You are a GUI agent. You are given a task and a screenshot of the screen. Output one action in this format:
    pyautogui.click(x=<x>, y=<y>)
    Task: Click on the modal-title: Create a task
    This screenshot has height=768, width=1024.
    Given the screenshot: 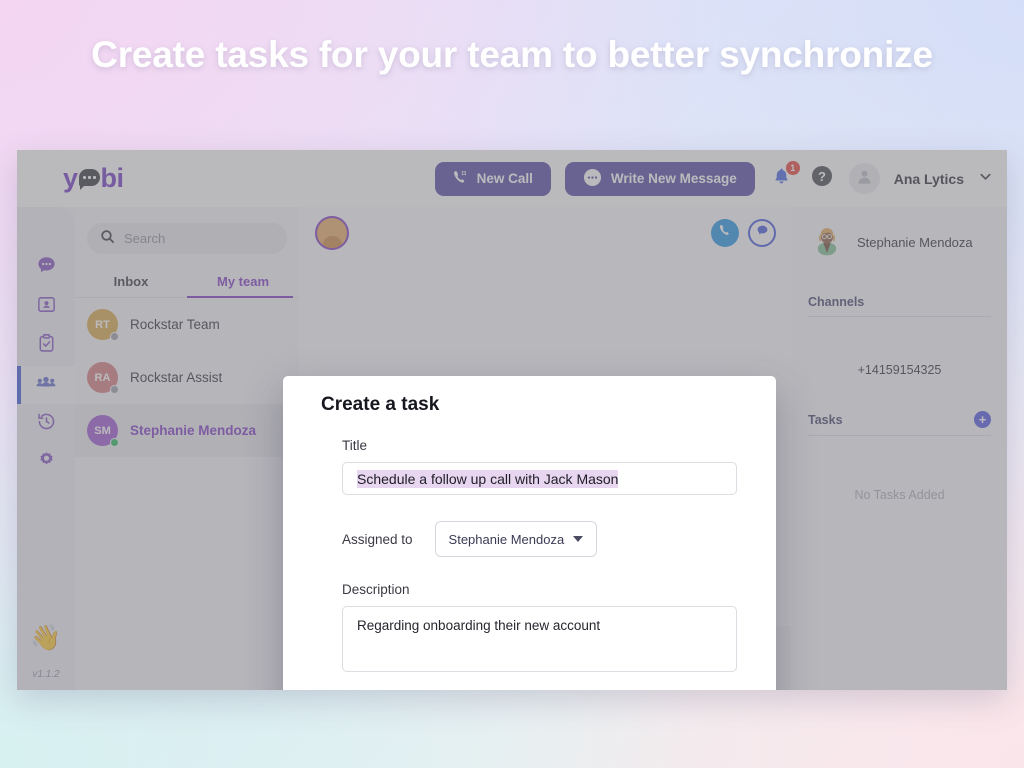 What is the action you would take?
    pyautogui.click(x=380, y=404)
    